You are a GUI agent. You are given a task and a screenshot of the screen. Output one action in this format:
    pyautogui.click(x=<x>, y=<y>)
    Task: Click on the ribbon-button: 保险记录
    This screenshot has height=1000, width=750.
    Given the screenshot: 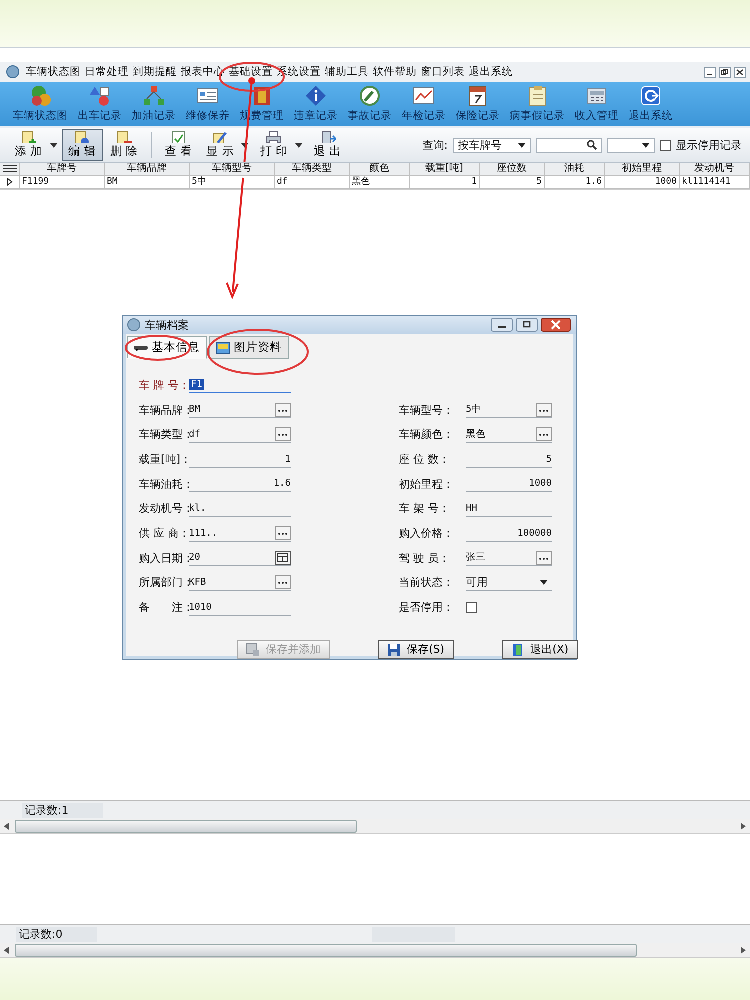 What is the action you would take?
    pyautogui.click(x=478, y=104)
    